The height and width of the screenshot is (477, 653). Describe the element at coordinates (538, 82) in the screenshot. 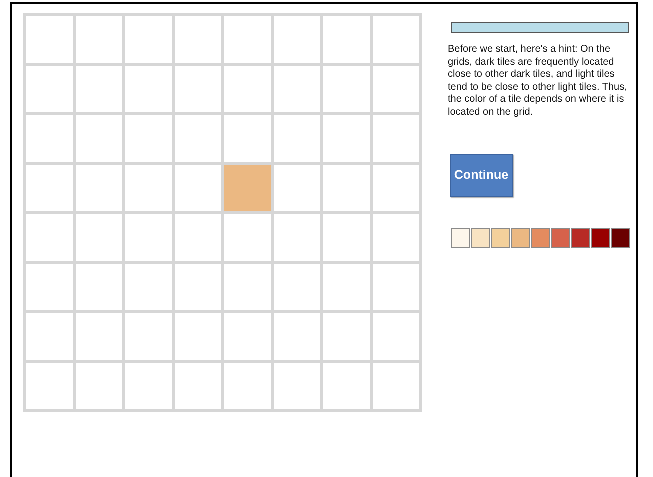

I see `hint-text: Before we start, here's a hint: On the grids, dark tiles are frequently located close to other dark tiles, and light tiles tend to be close to other light tiles. Thus, the color of a tile depends on where it is located on the grid.` at that location.